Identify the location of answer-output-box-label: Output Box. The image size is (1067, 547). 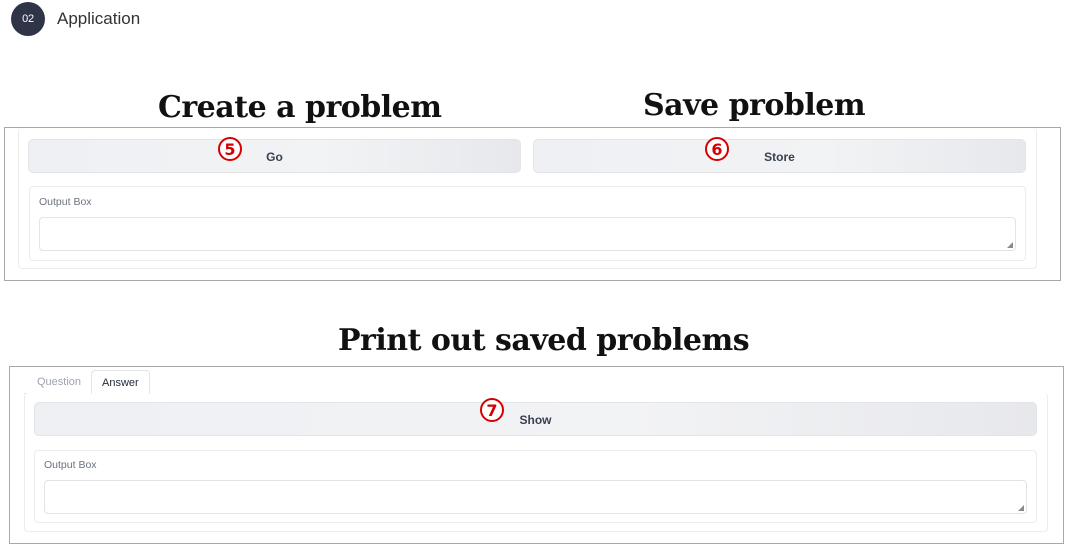
(70, 465).